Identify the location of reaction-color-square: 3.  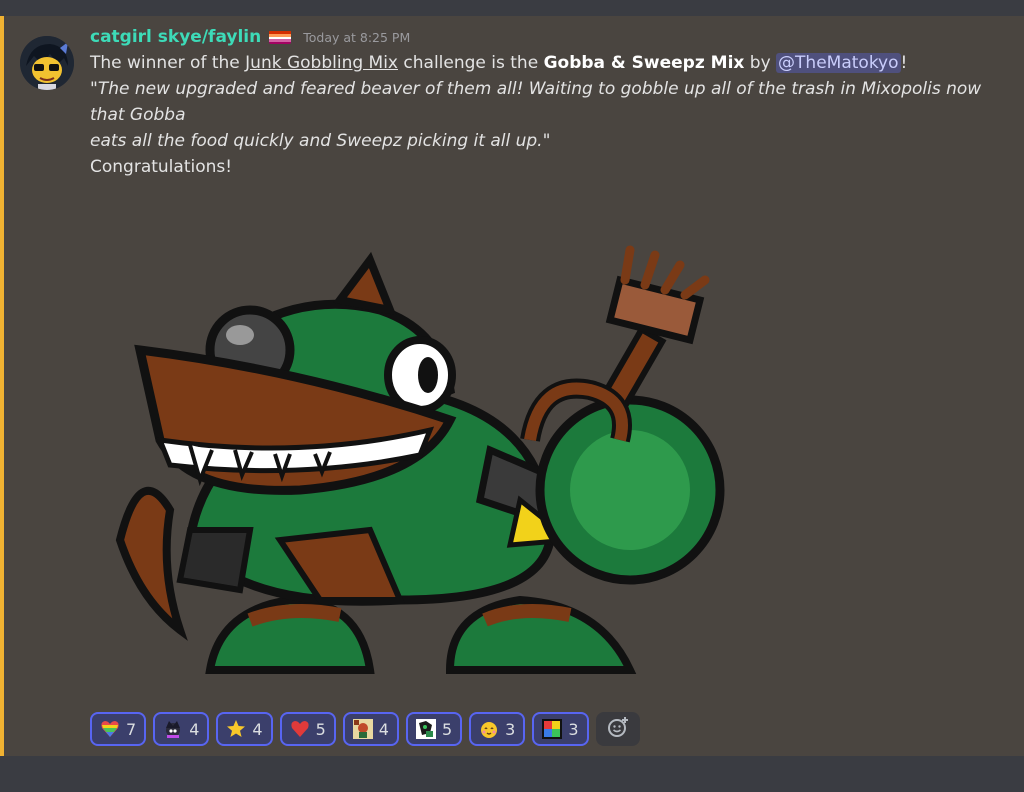
(560, 729).